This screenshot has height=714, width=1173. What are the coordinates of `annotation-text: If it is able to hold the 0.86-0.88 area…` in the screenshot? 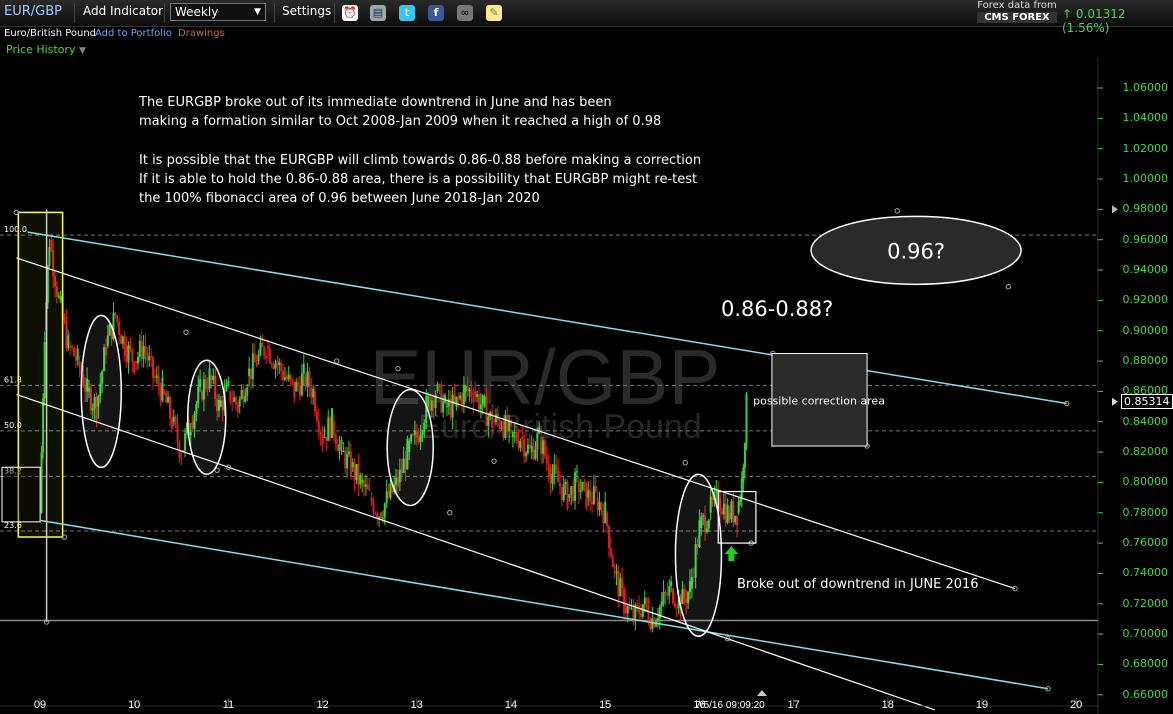 It's located at (418, 179).